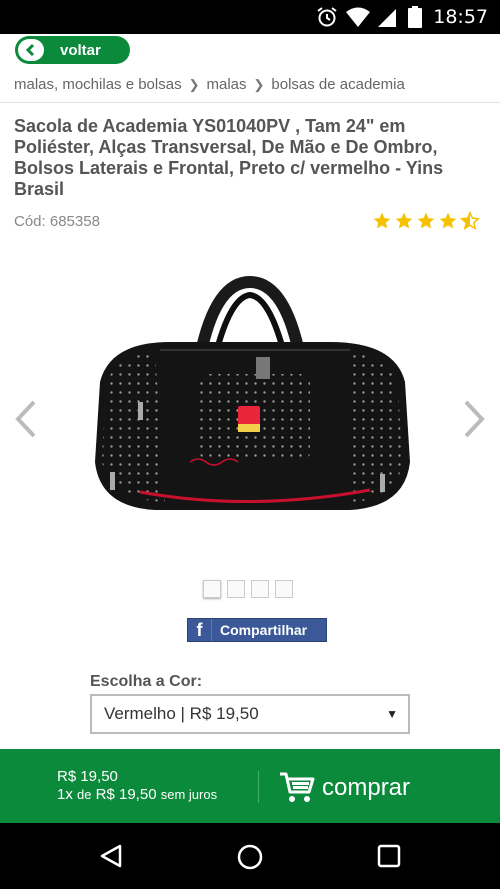 Image resolution: width=500 pixels, height=889 pixels. Describe the element at coordinates (248, 589) in the screenshot. I see `image-thumbnails` at that location.